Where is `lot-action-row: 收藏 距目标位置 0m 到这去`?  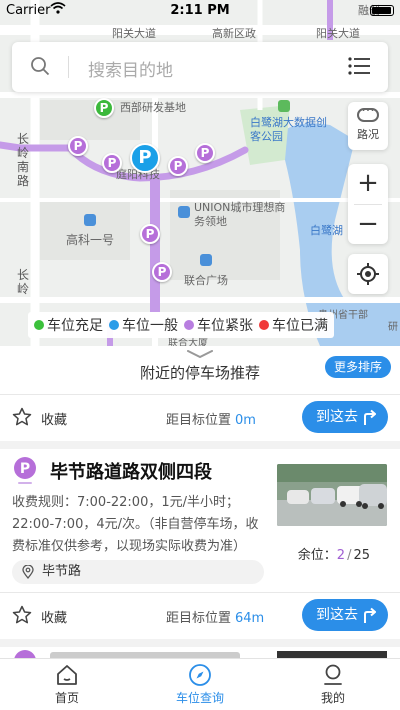 lot-action-row: 收藏 距目标位置 0m 到这去 is located at coordinates (200, 418).